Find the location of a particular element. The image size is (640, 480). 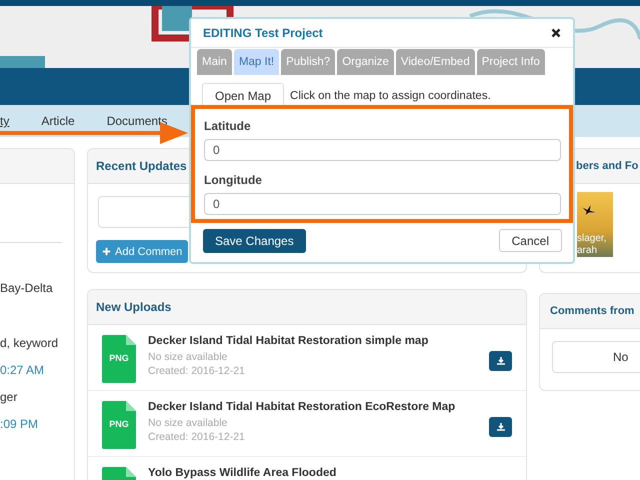

info-text: Bay-Delta is located at coordinates (27, 289).